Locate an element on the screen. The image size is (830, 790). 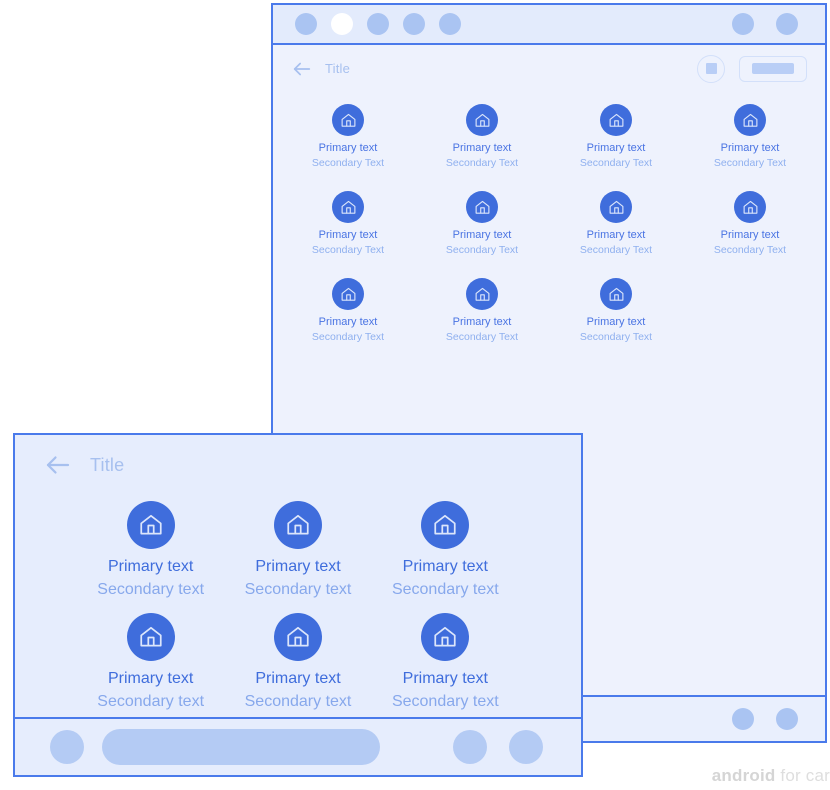
watermark-bold-text: android is located at coordinates (743, 775).